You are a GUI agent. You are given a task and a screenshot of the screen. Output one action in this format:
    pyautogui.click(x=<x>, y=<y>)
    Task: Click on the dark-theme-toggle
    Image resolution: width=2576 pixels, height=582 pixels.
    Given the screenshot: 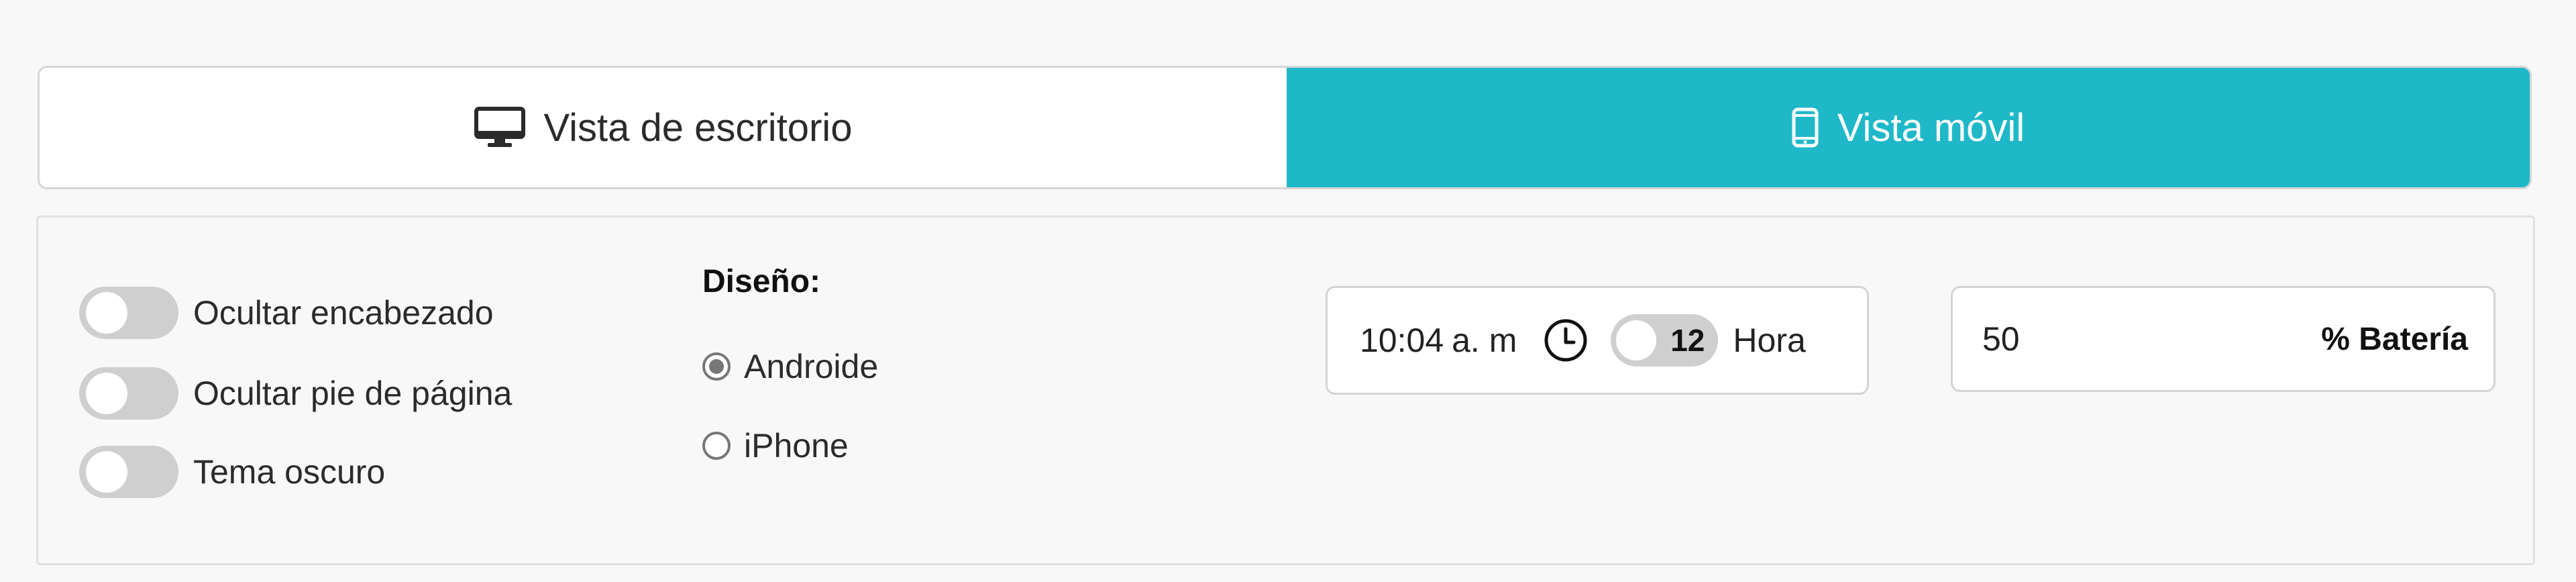 What is the action you would take?
    pyautogui.click(x=128, y=472)
    